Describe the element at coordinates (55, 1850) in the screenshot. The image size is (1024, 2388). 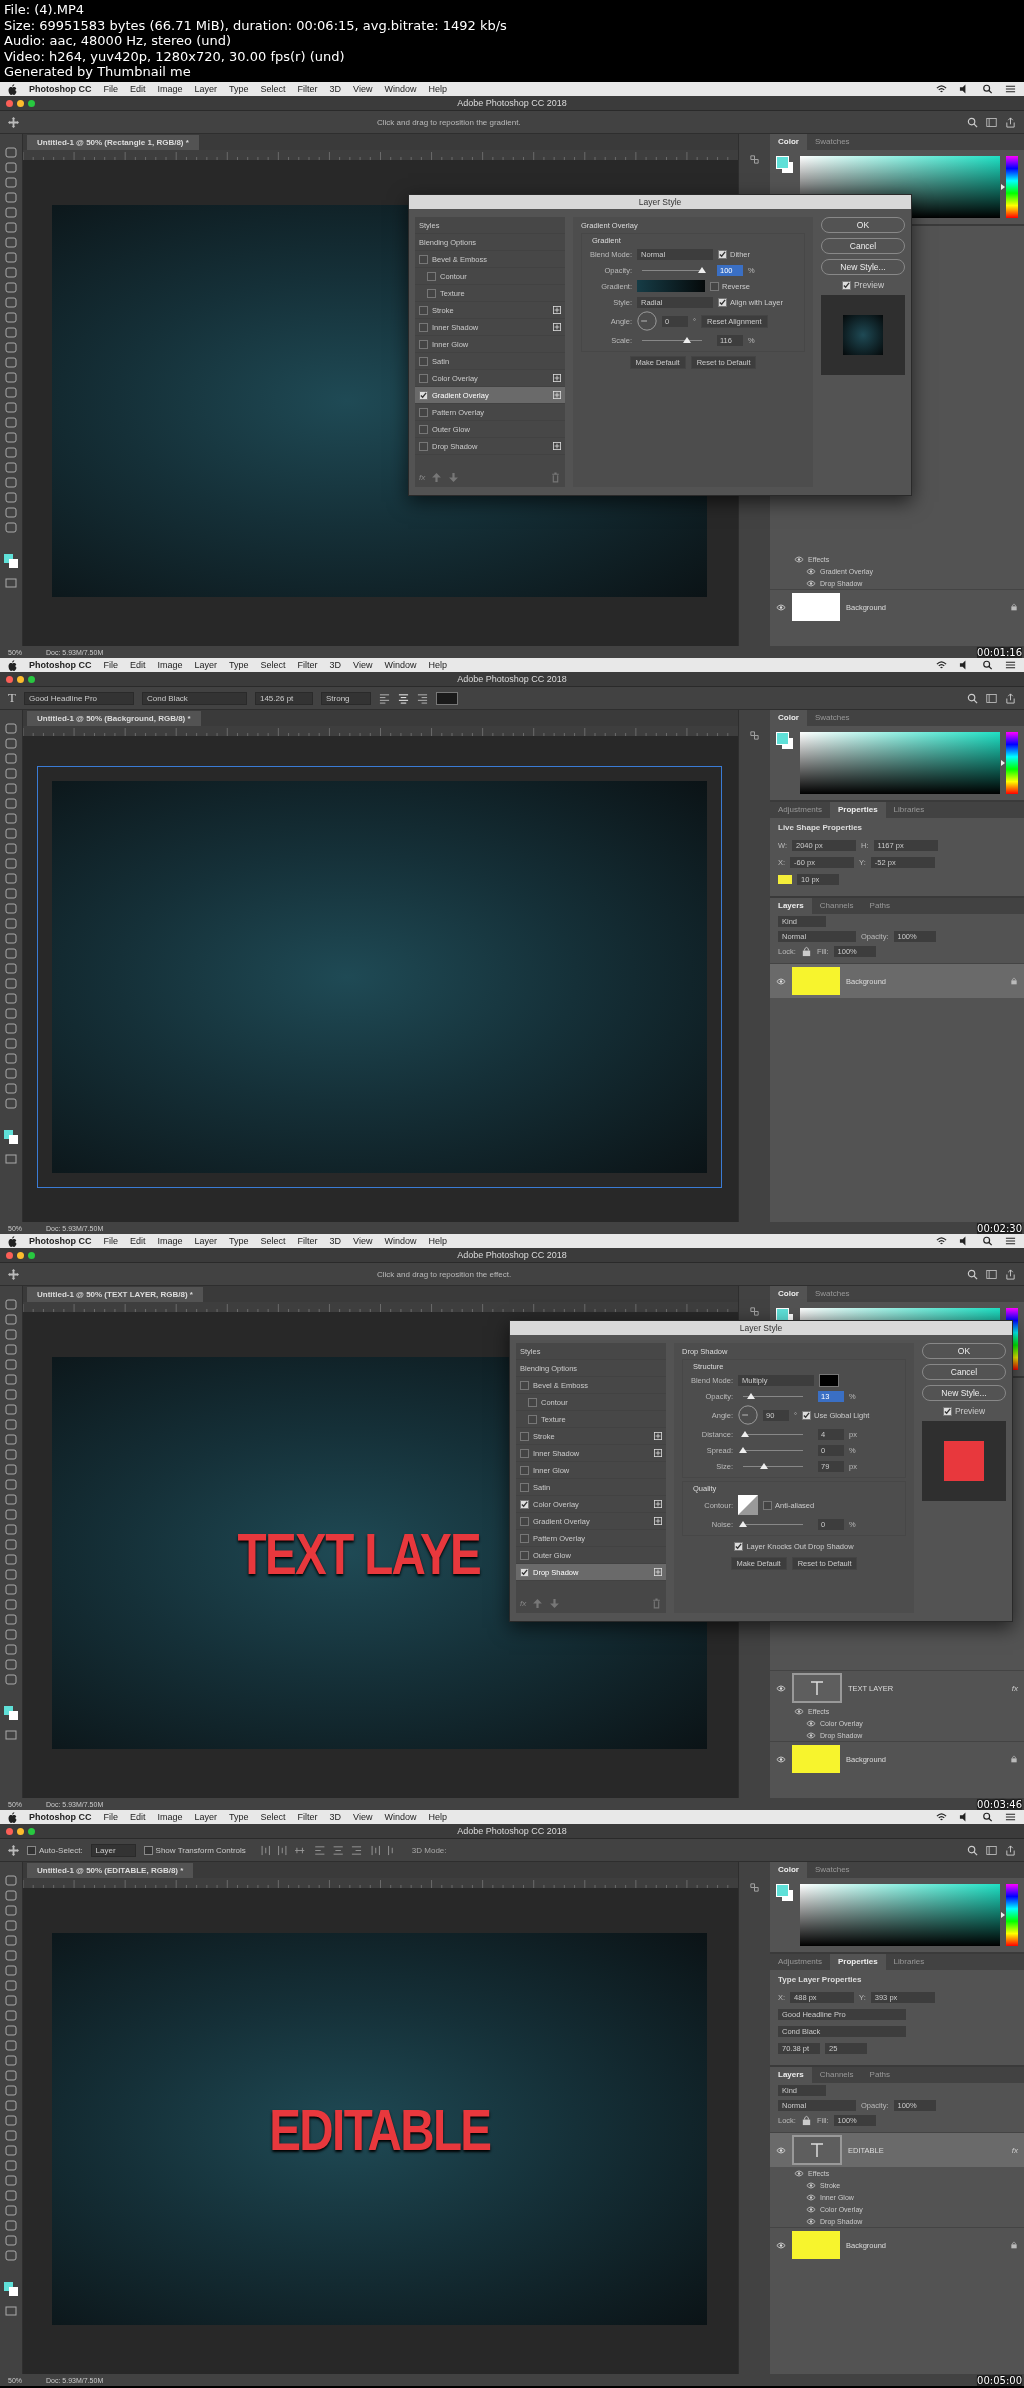
I see `auto-select-checkbox: Auto-Select:` at that location.